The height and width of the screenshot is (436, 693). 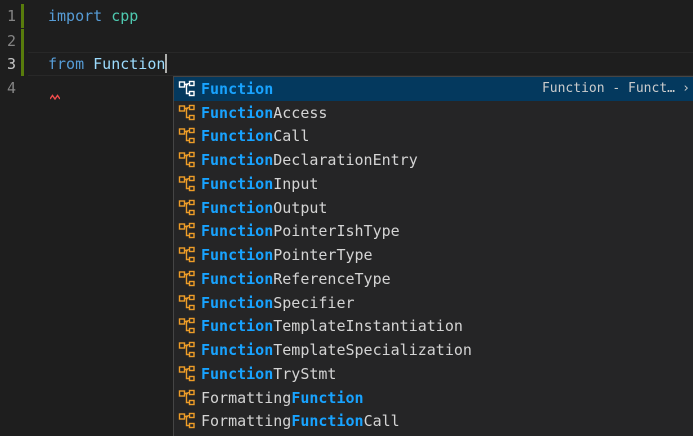 I want to click on code-line-2: 2, so click(x=346, y=41).